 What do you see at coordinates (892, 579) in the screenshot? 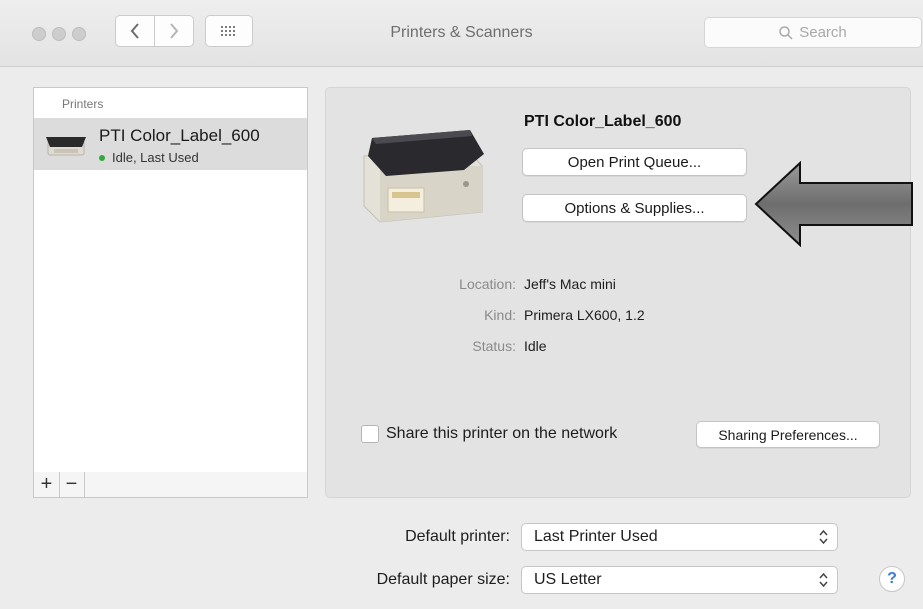
I see `help-button: ?` at bounding box center [892, 579].